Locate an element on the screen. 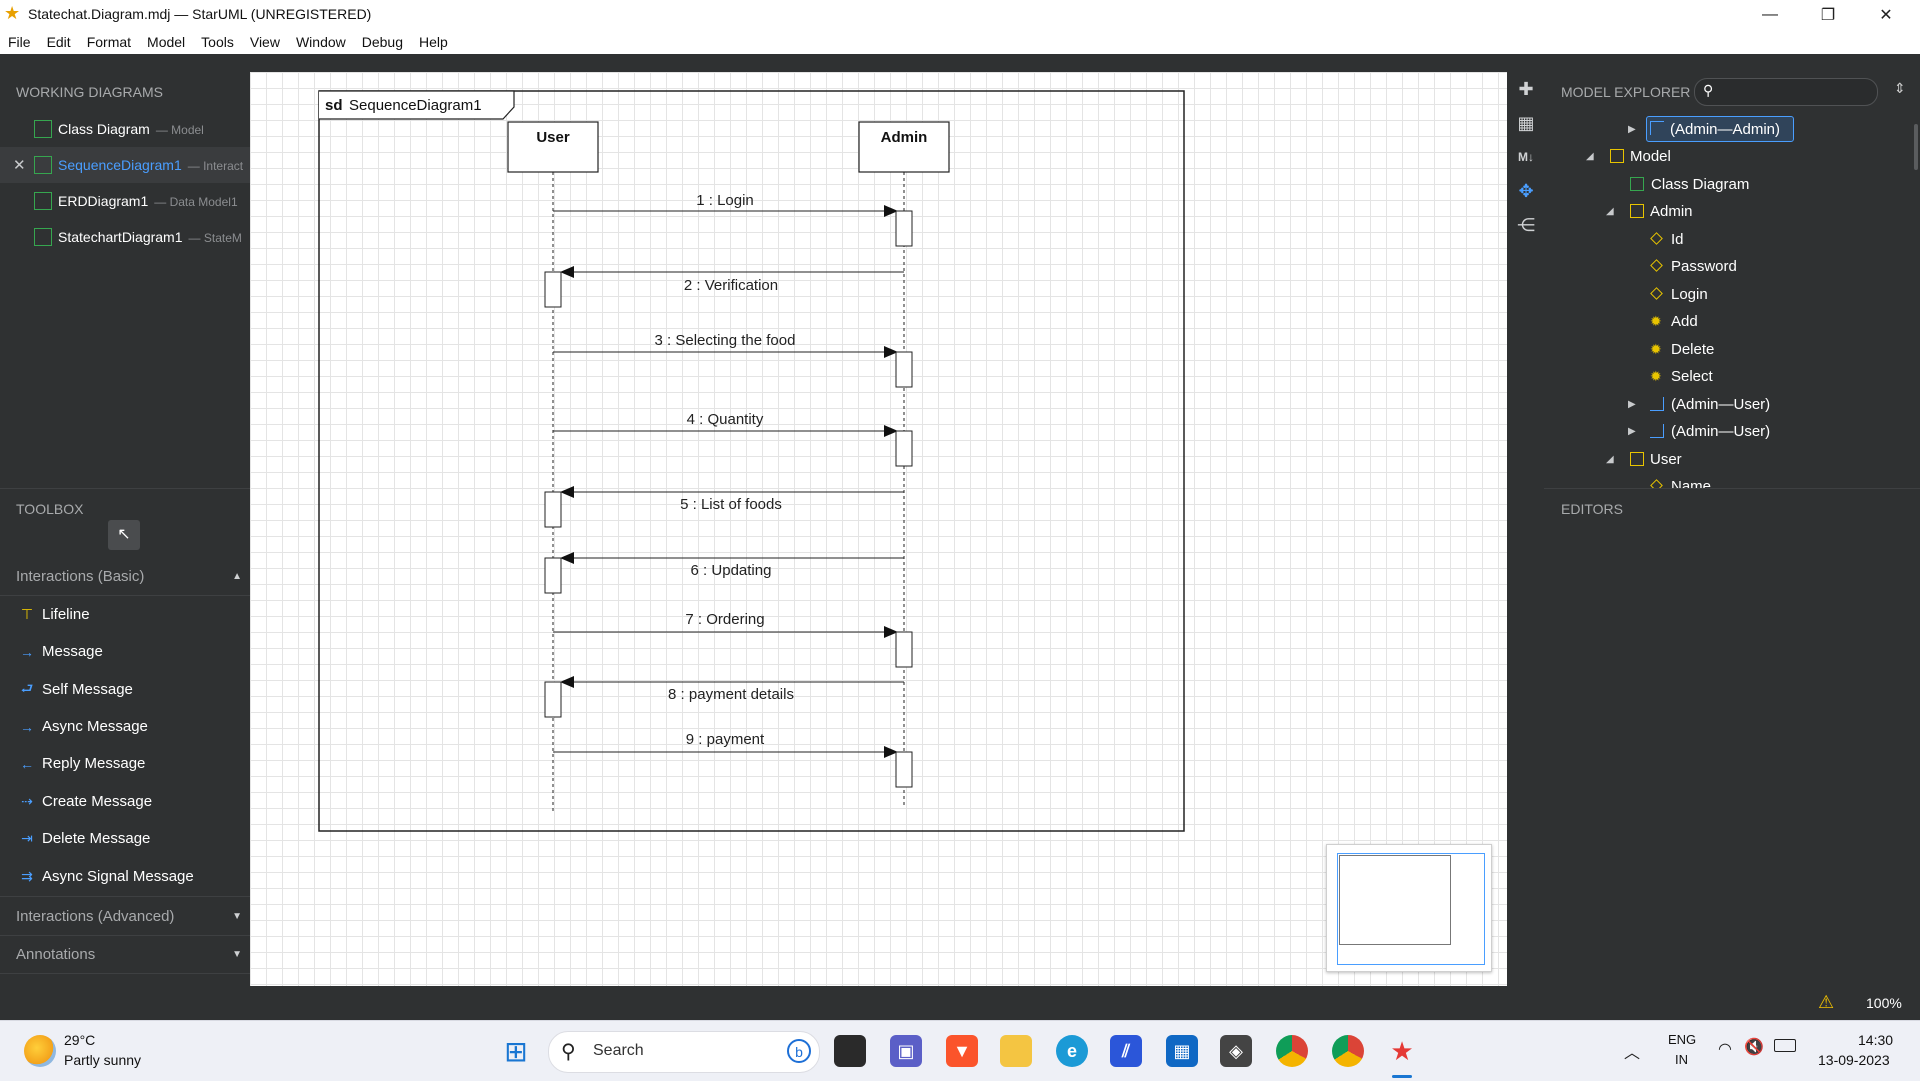 The width and height of the screenshot is (1920, 1081). message-label: 1 : Login is located at coordinates (725, 200).